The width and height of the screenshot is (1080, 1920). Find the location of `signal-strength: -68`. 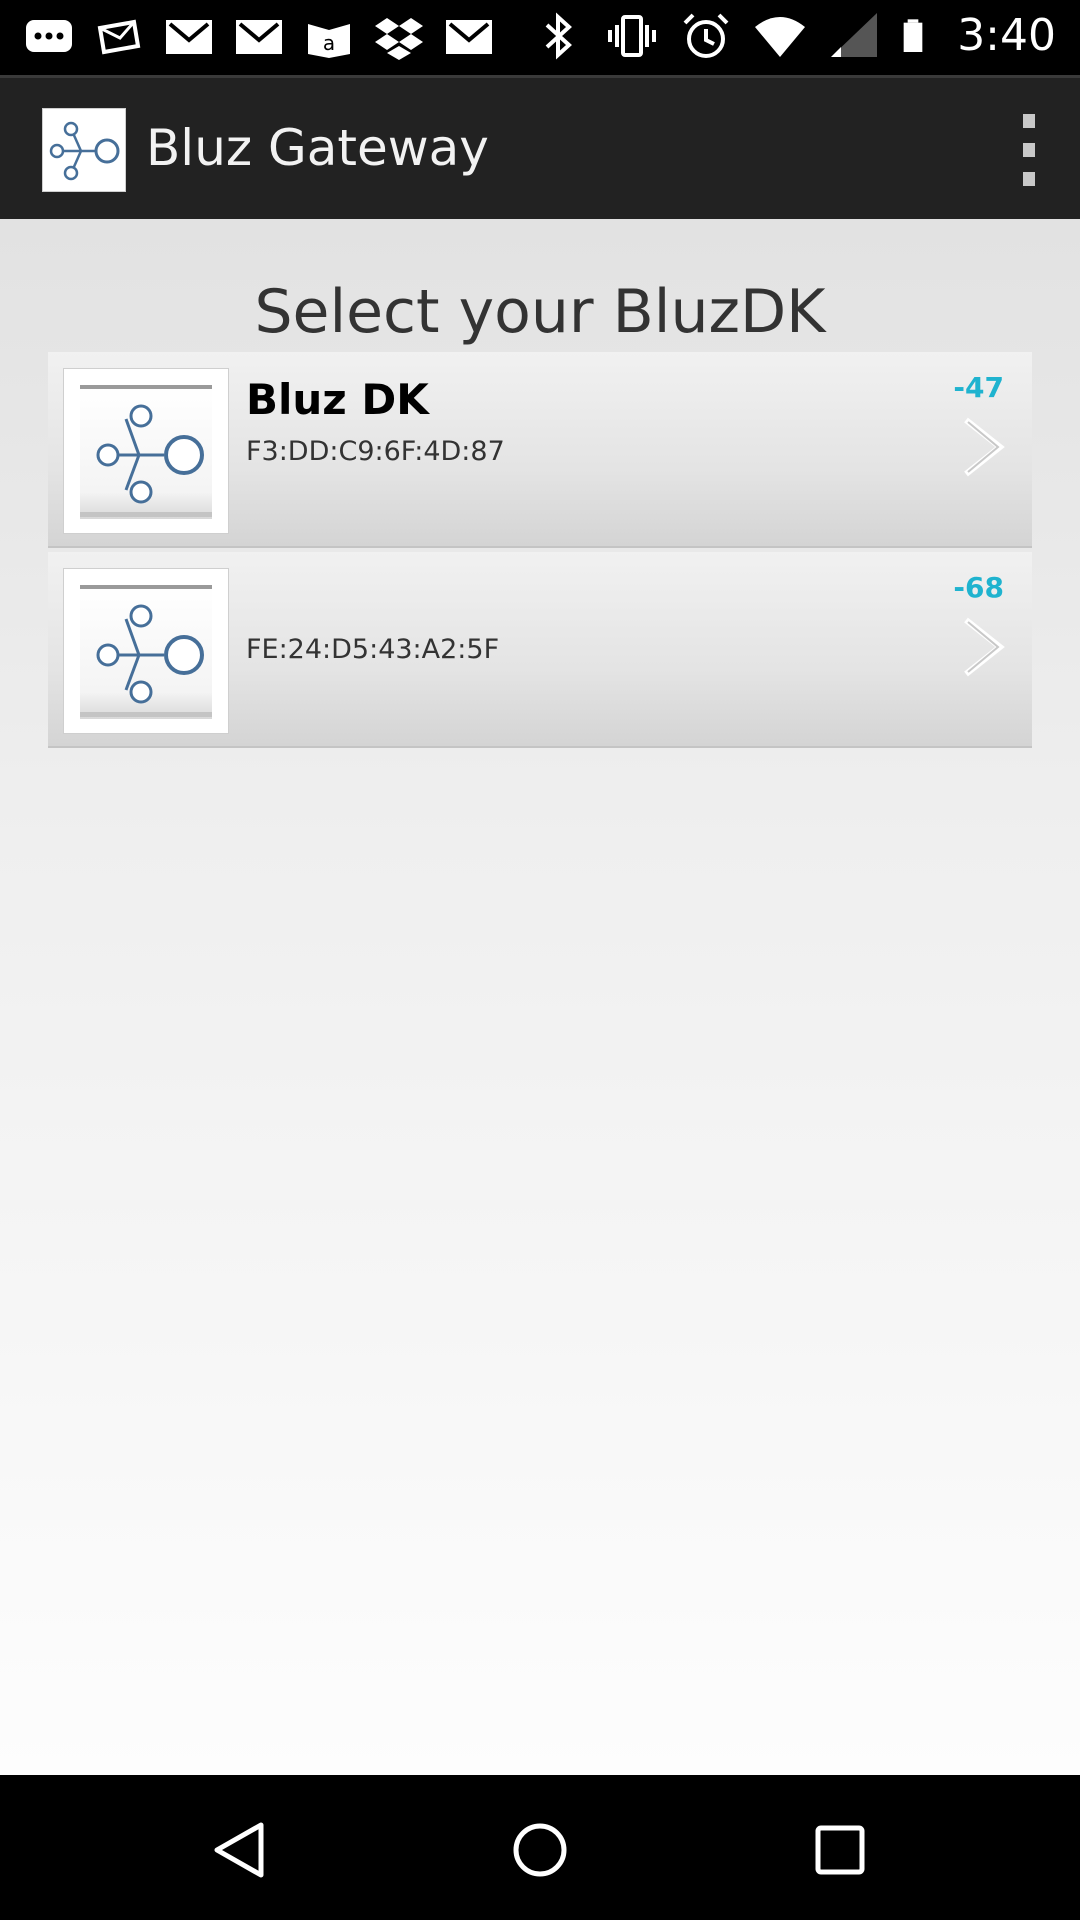

signal-strength: -68 is located at coordinates (978, 587).